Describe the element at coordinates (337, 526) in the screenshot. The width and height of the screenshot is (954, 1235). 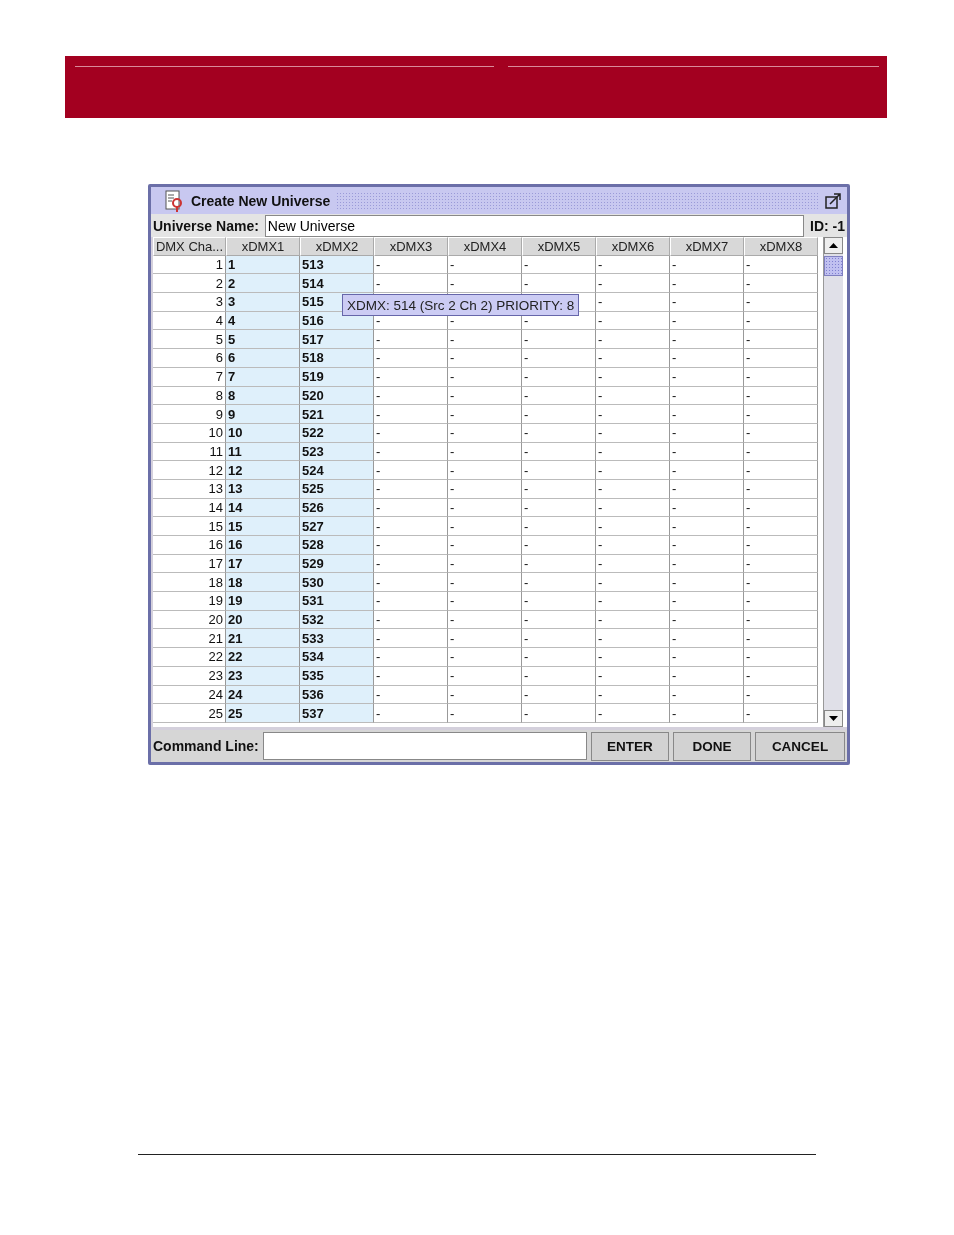
I see `table-cell: 527` at that location.